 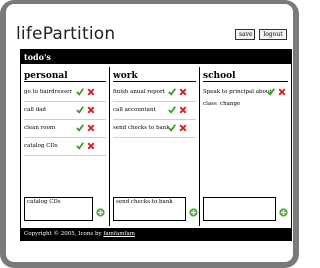 I want to click on icons-credit-link: famfamfam, so click(x=119, y=234).